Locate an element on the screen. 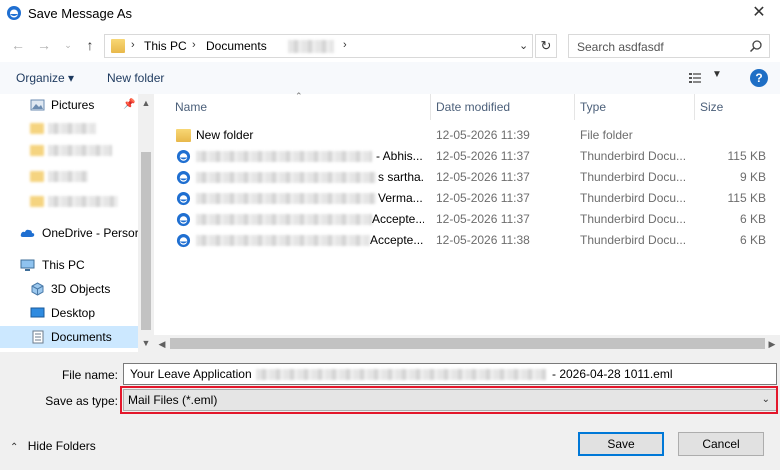 This screenshot has width=780, height=470. sort-ascending-icon: ⌃ is located at coordinates (299, 96).